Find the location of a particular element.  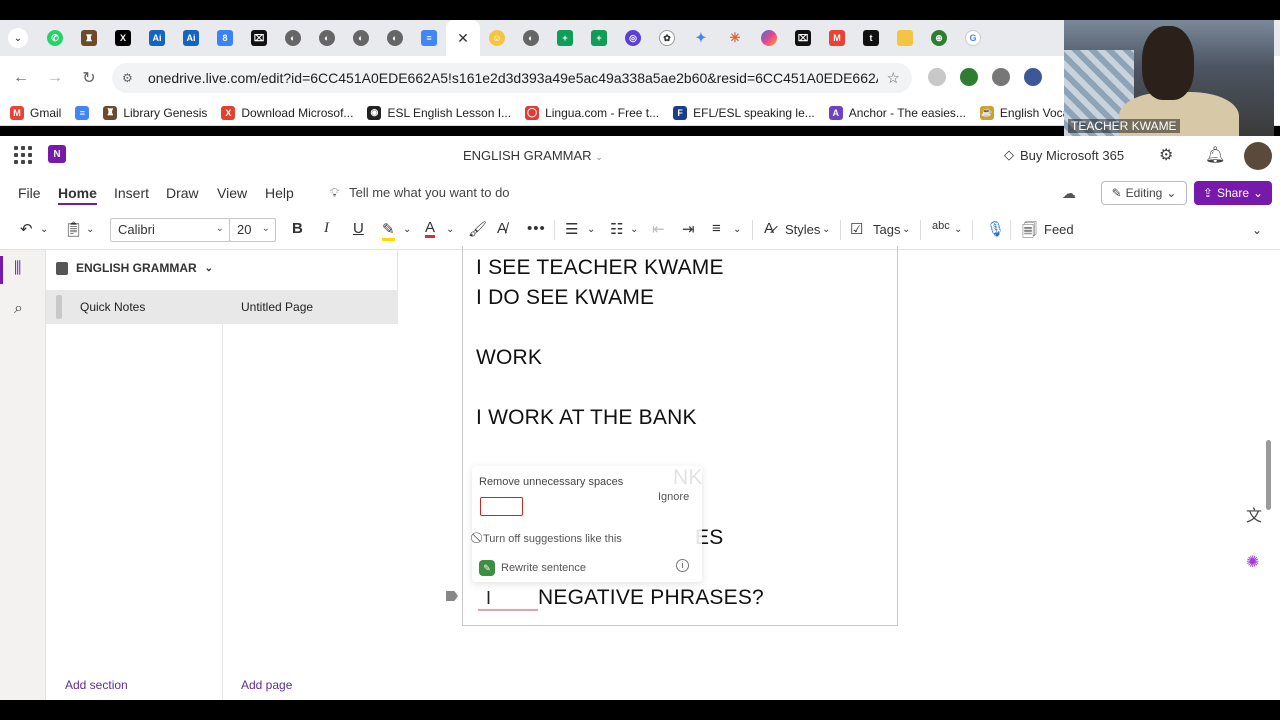

tab-x: X is located at coordinates (123, 38).